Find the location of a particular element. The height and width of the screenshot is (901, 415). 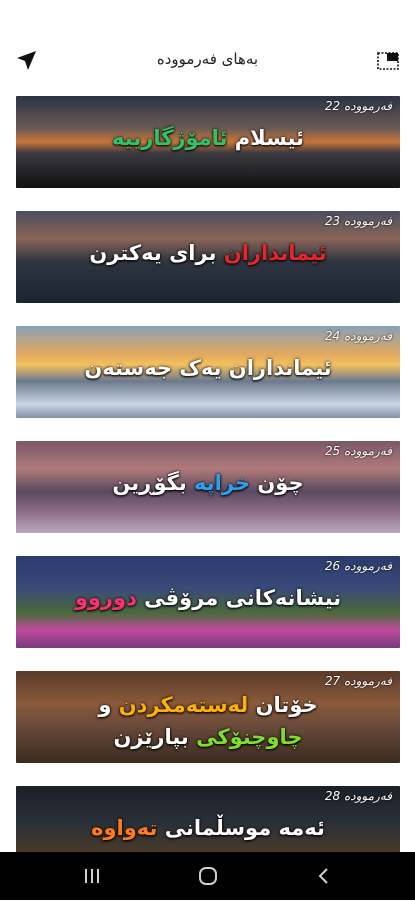

hadith-number: فەرموودە 26 is located at coordinates (358, 566).